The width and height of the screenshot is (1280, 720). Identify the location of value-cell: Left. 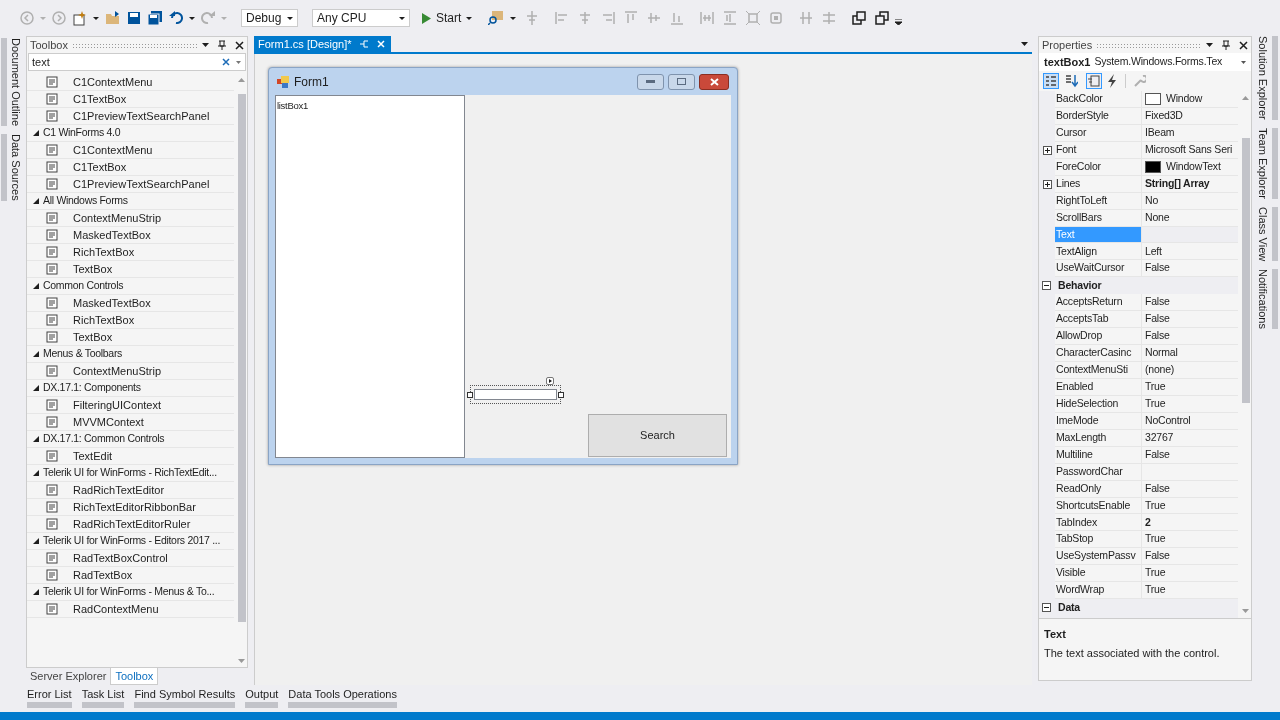
(1189, 252).